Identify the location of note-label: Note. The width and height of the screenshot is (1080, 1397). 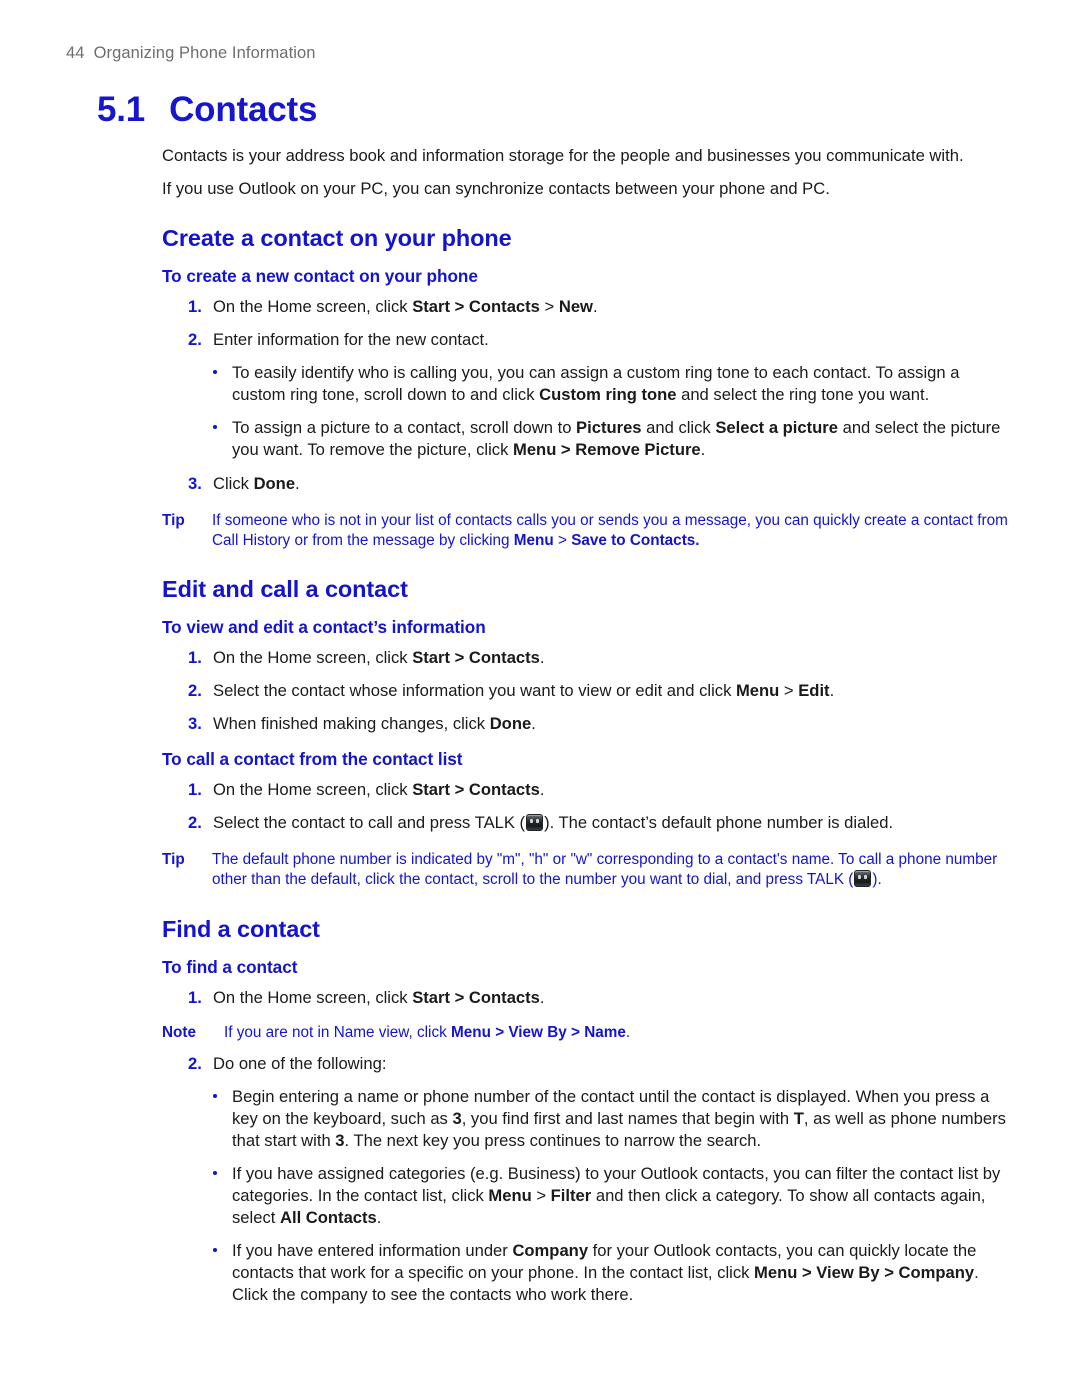
(179, 1032).